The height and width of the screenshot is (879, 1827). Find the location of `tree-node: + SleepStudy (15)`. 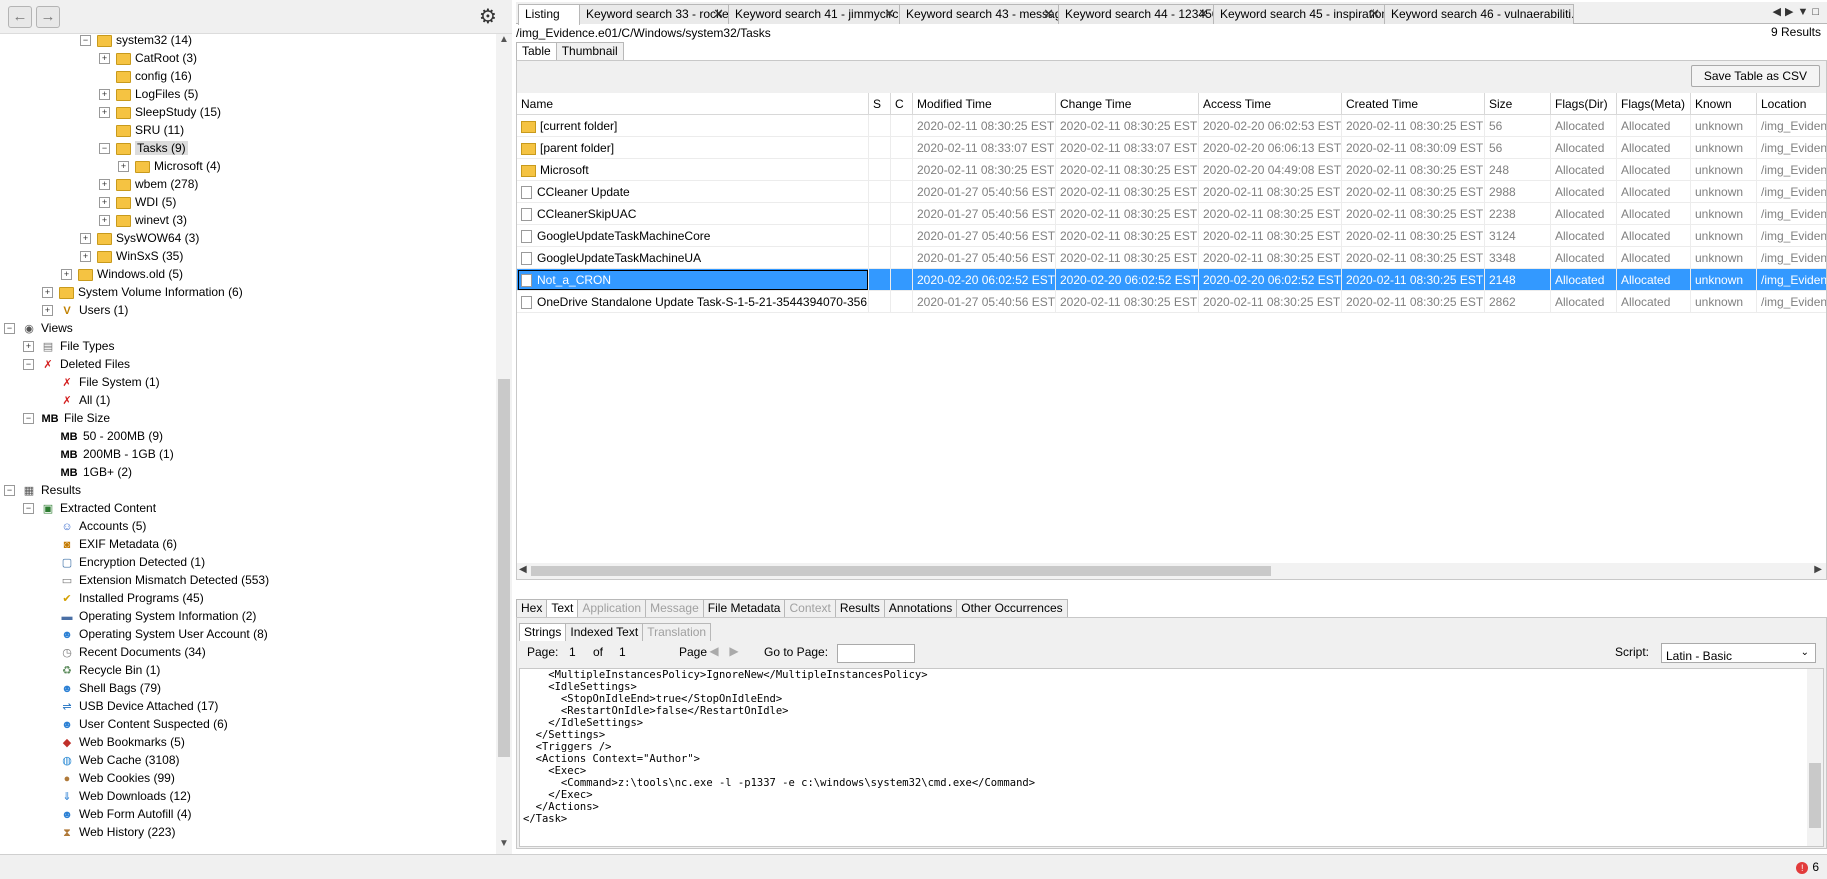

tree-node: + SleepStudy (15) is located at coordinates (160, 112).